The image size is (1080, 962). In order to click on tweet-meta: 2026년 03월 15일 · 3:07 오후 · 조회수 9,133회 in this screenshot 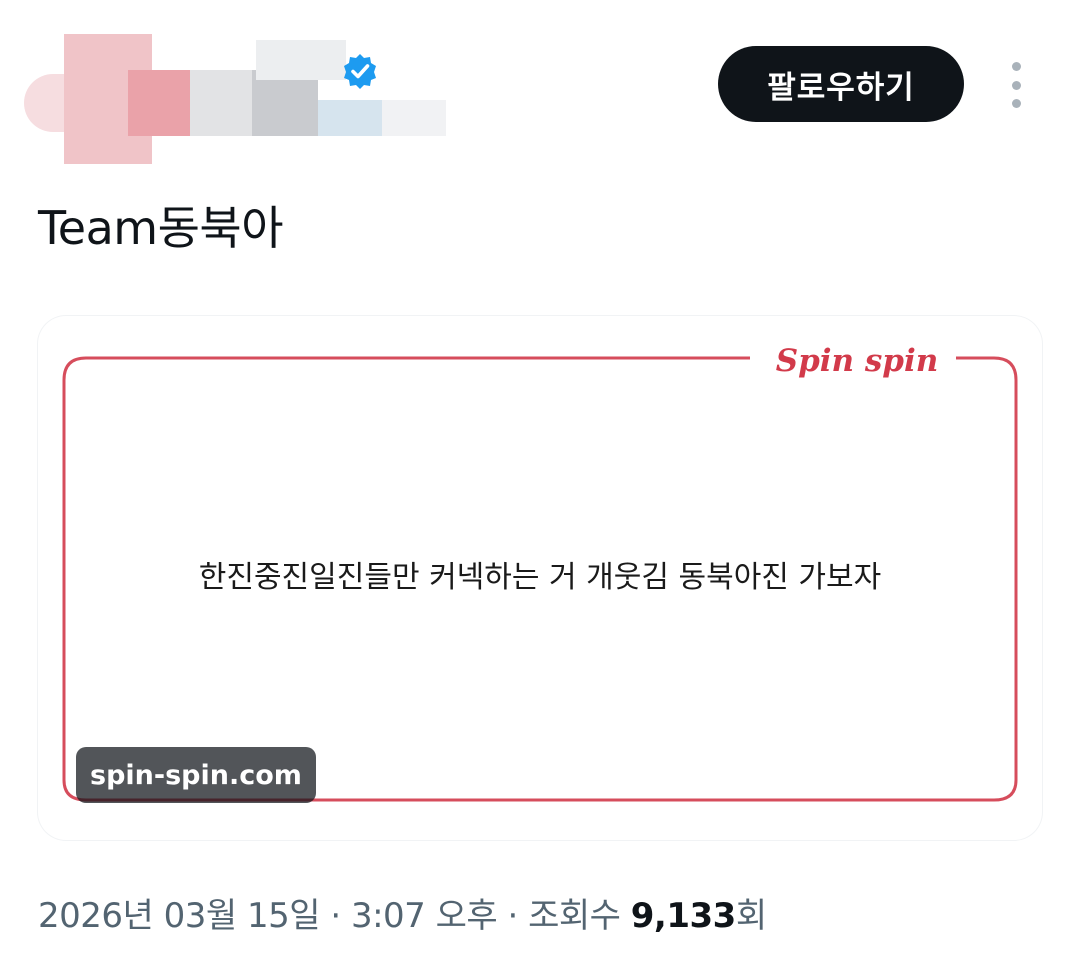, I will do `click(402, 912)`.